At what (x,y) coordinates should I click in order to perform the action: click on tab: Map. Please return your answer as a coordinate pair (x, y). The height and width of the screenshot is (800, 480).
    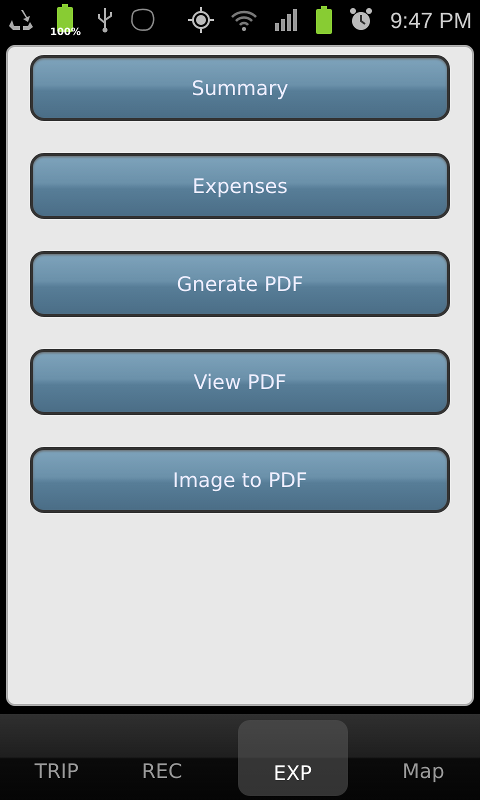
    Looking at the image, I should click on (423, 757).